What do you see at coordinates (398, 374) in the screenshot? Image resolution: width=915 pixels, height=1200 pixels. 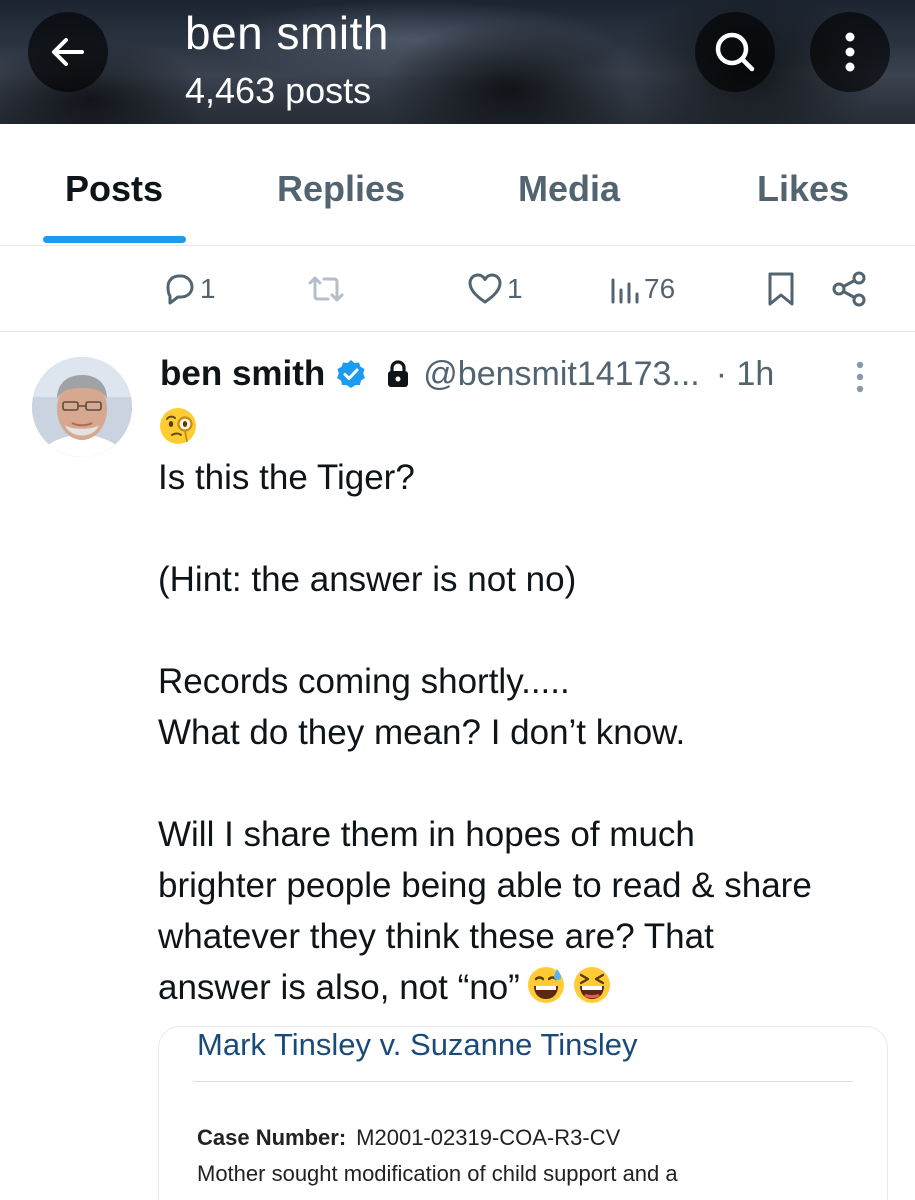 I see `lock-icon` at bounding box center [398, 374].